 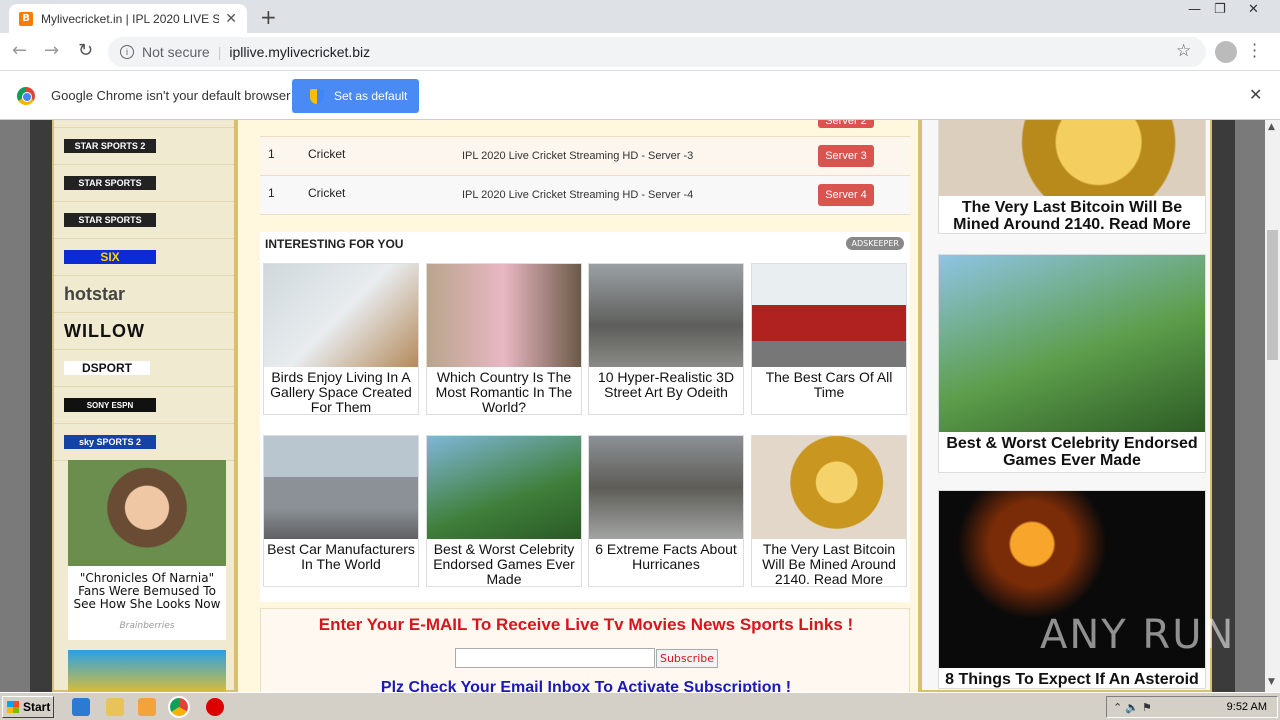 I want to click on system-tray: ⌃ 🔈 ⚑ 9:52 AM, so click(x=1192, y=707).